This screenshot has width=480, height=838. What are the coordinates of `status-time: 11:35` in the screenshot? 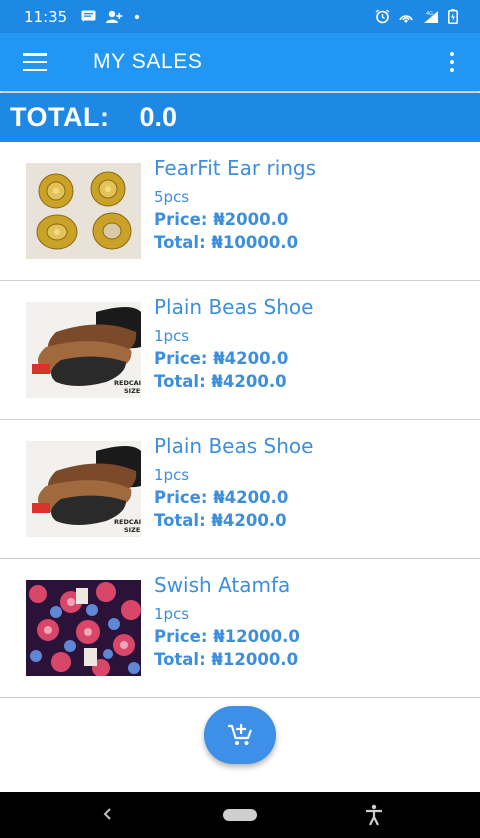 It's located at (46, 16).